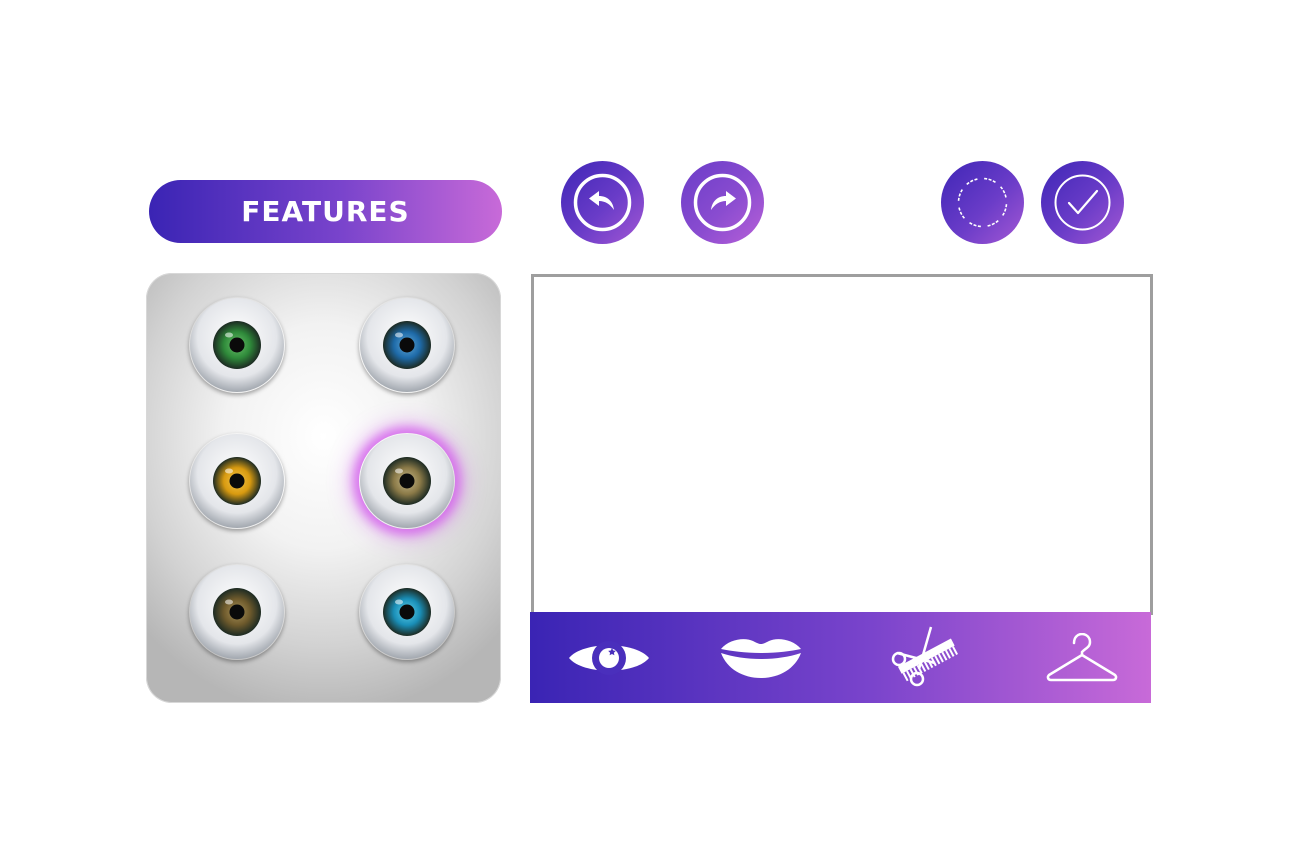  I want to click on eye-option-green, so click(237, 345).